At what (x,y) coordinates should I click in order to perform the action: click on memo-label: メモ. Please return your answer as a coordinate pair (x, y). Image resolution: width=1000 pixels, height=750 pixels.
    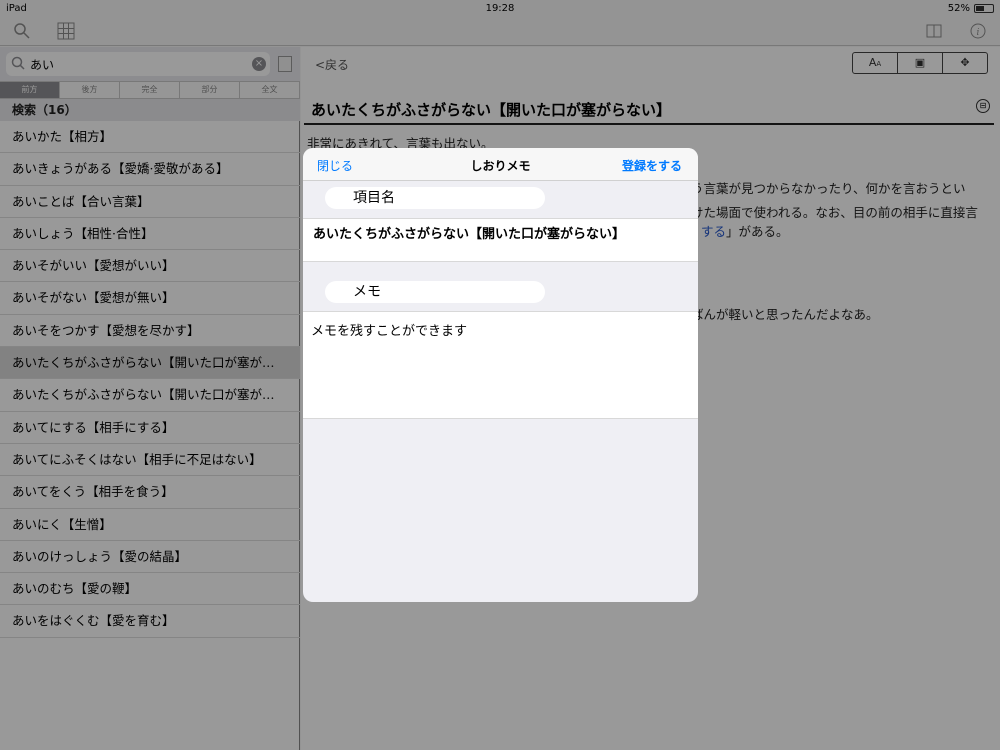
    Looking at the image, I should click on (435, 292).